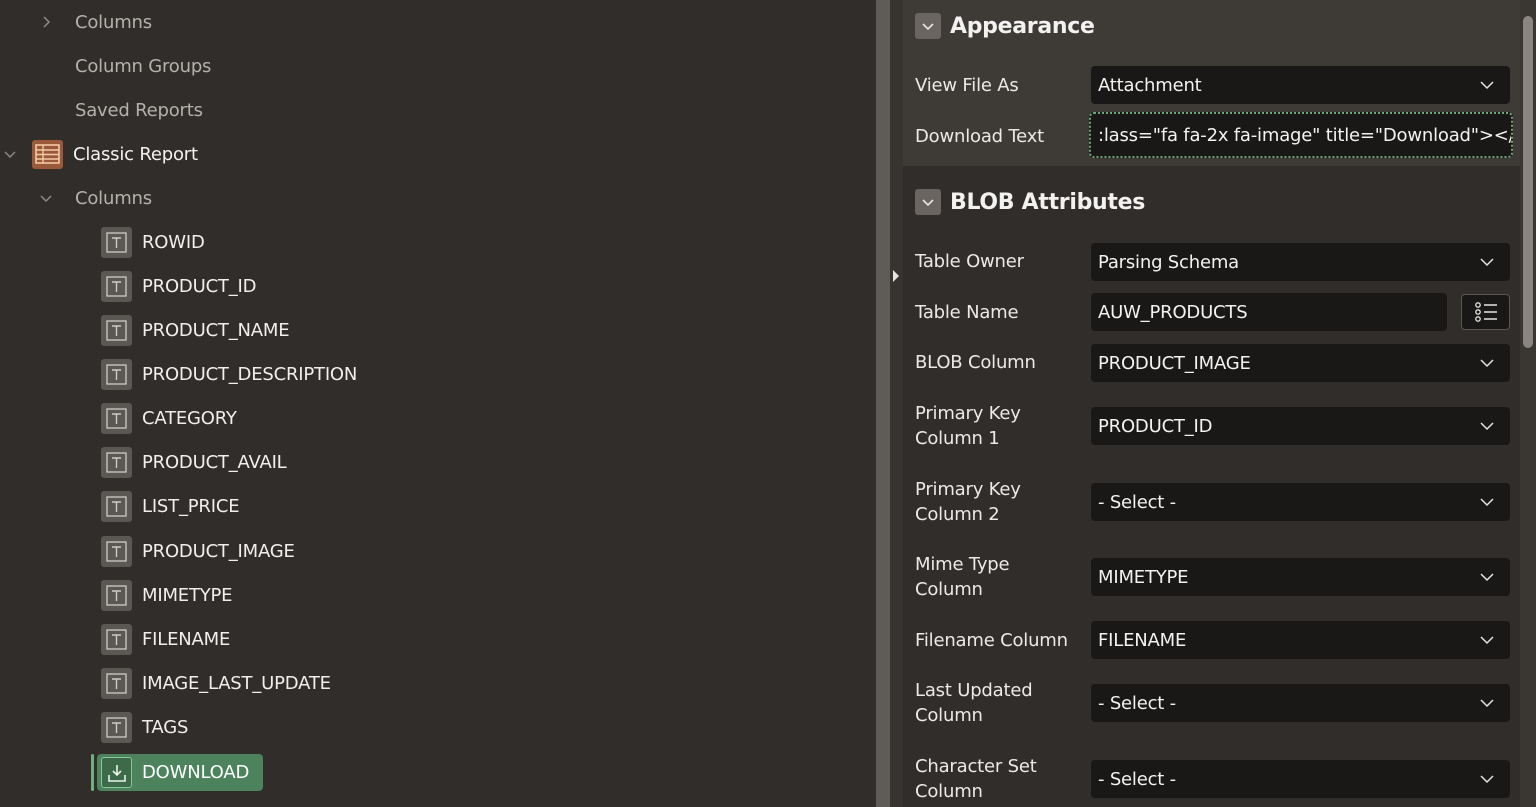 This screenshot has height=807, width=1536. I want to click on mime-type-column-select: MIMETYPE, so click(1300, 577).